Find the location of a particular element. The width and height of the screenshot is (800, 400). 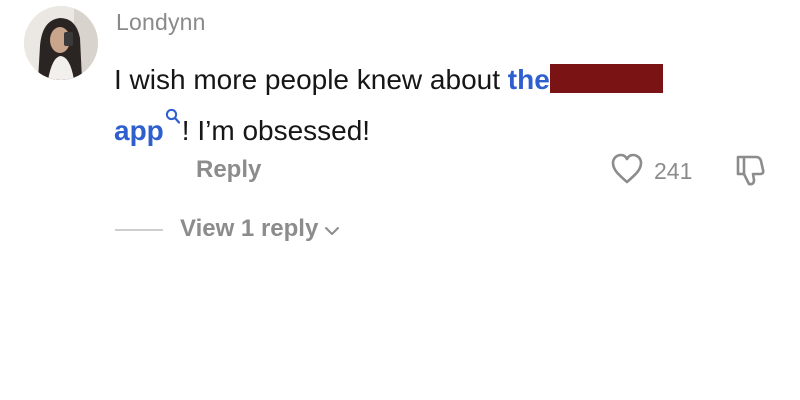

chevron-down-icon is located at coordinates (332, 231).